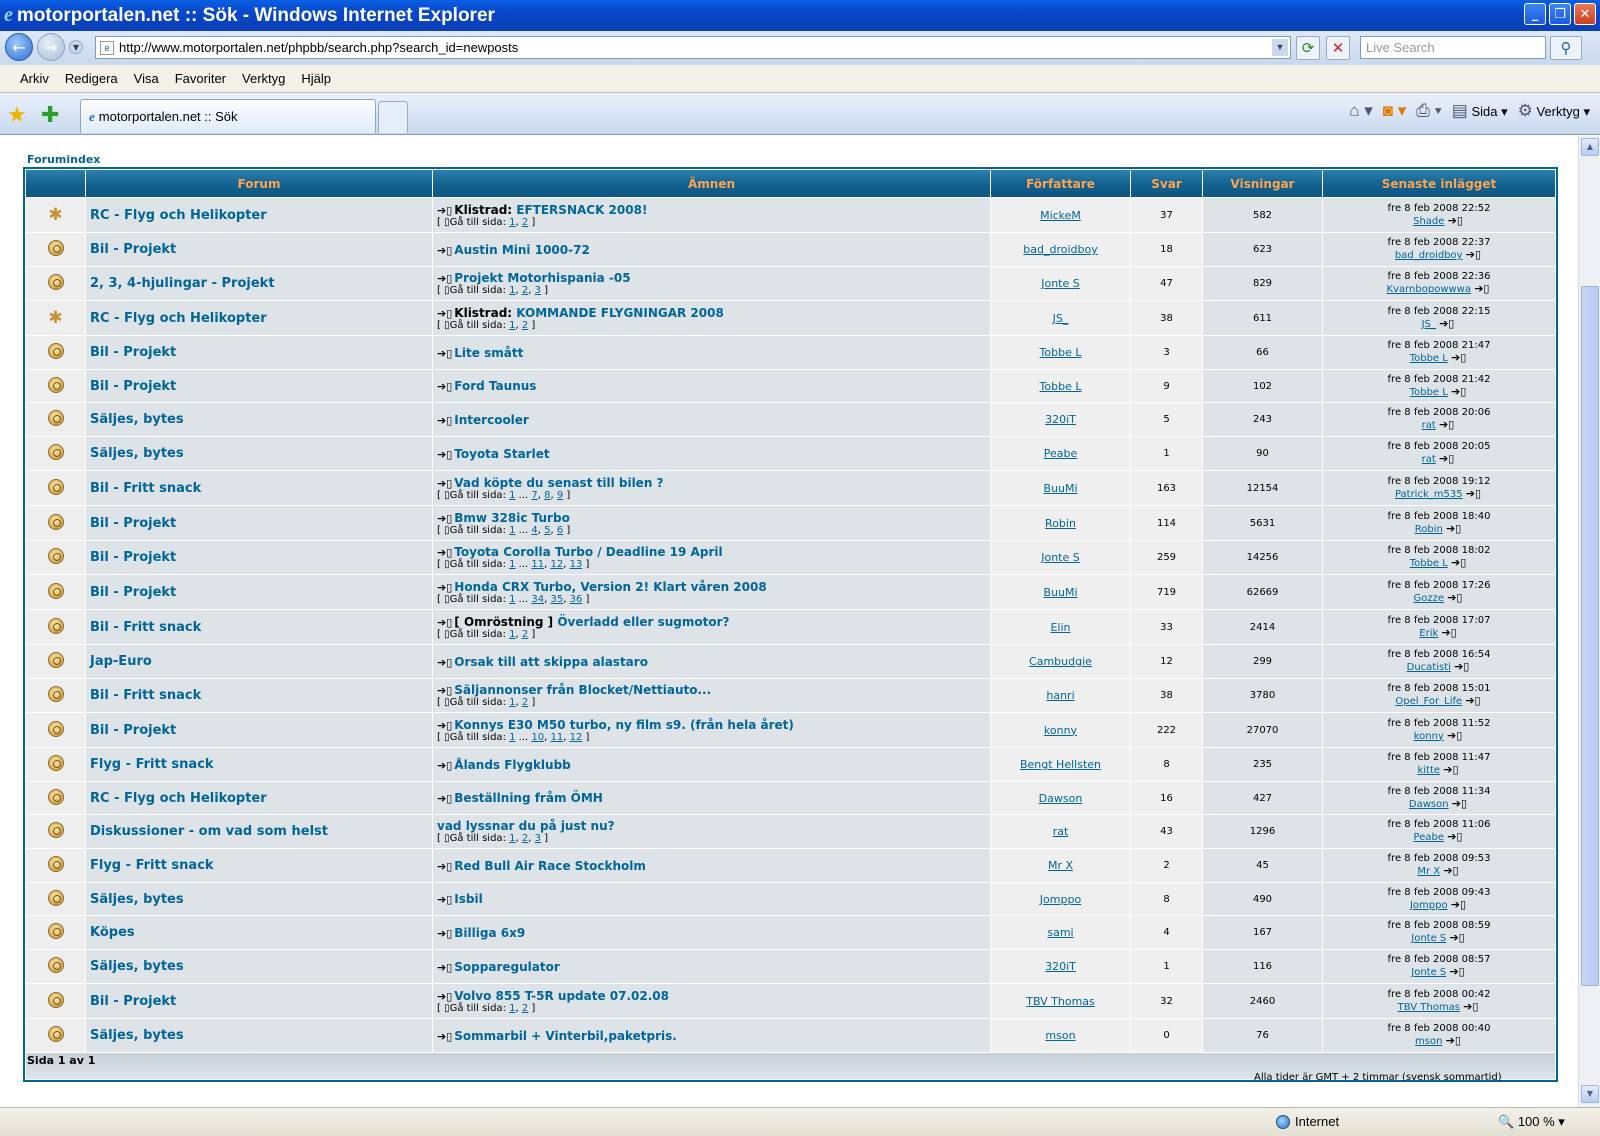 The image size is (1600, 1136). I want to click on last-post-user: Gozze, so click(1429, 598).